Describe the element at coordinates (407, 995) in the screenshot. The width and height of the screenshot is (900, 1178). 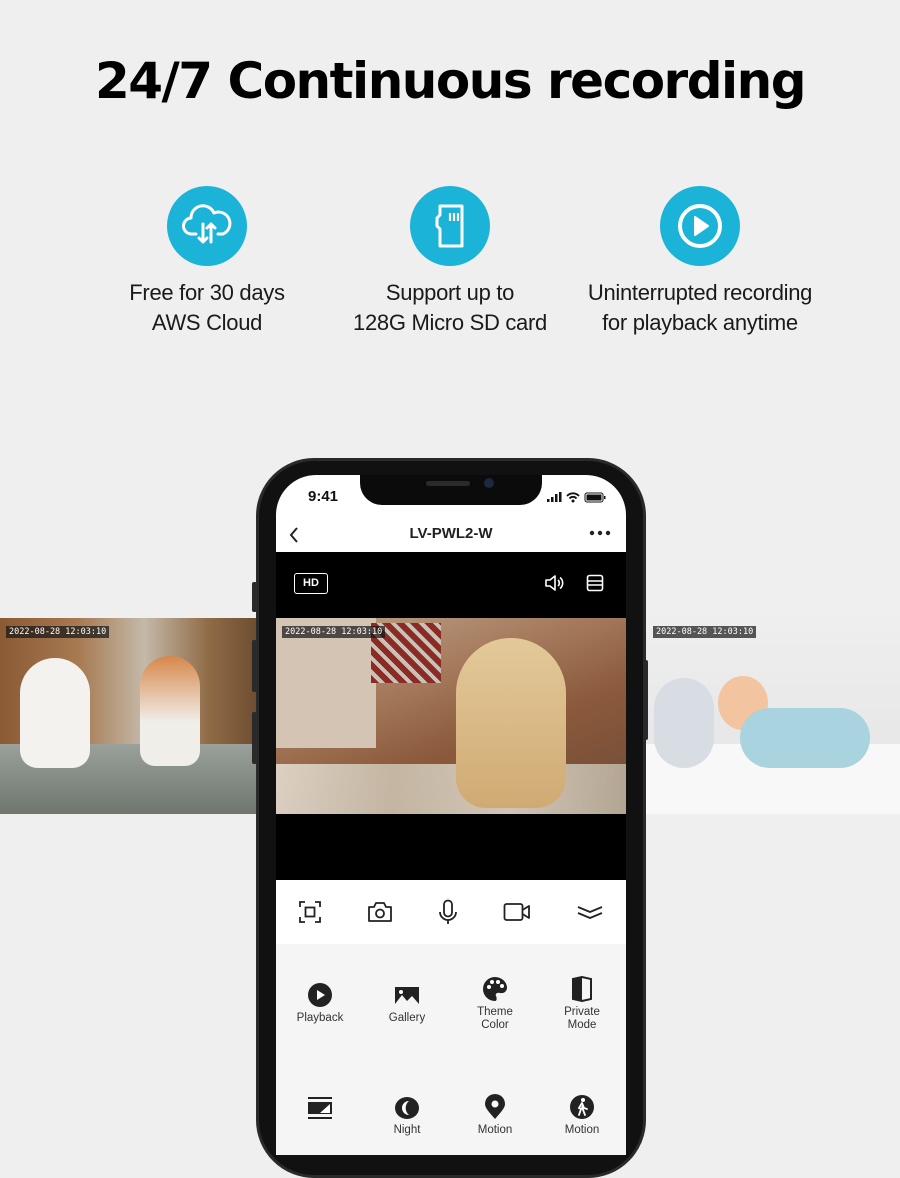
I see `gallery-icon` at that location.